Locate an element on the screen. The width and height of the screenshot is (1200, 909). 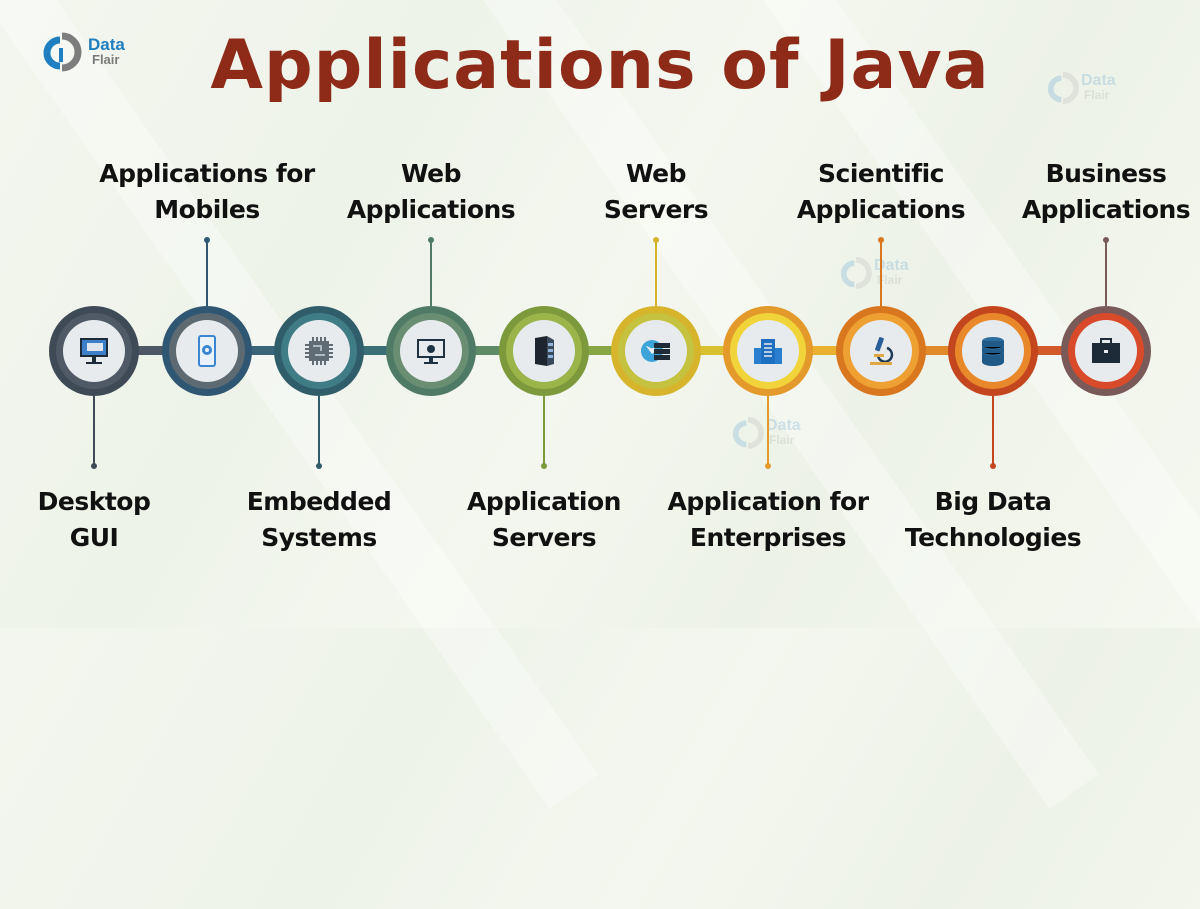
server-rack-icon is located at coordinates (544, 351).